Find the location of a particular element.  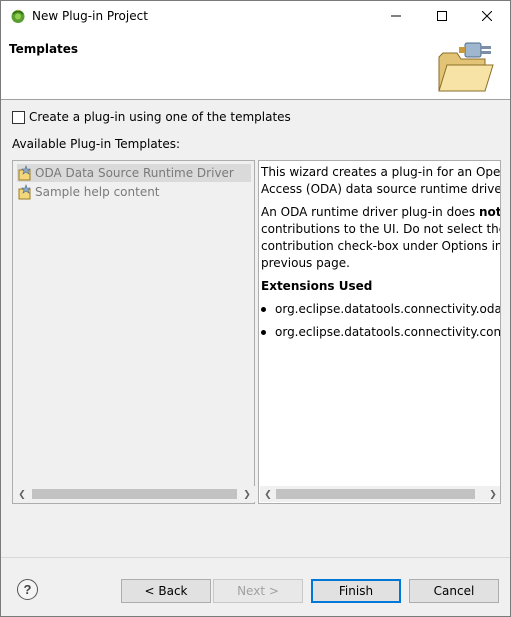

header-divider is located at coordinates (255, 99).